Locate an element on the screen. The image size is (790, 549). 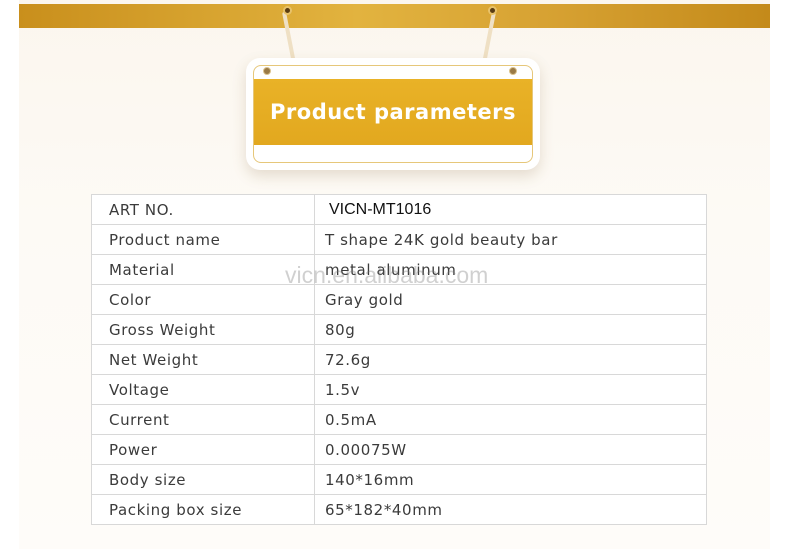
table-row: Body size 140*16mm is located at coordinates (399, 479).